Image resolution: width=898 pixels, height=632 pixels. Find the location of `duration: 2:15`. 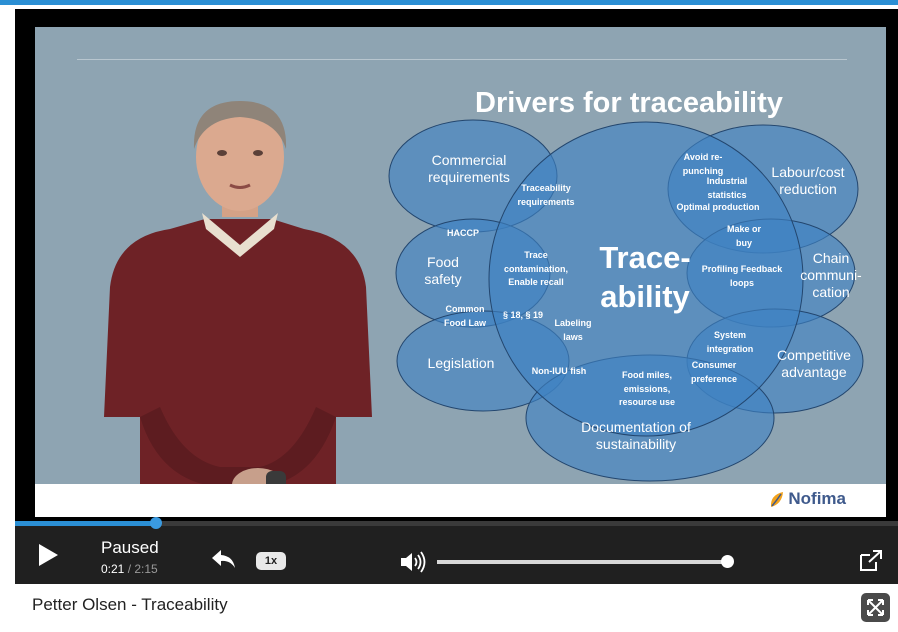

duration: 2:15 is located at coordinates (146, 569).